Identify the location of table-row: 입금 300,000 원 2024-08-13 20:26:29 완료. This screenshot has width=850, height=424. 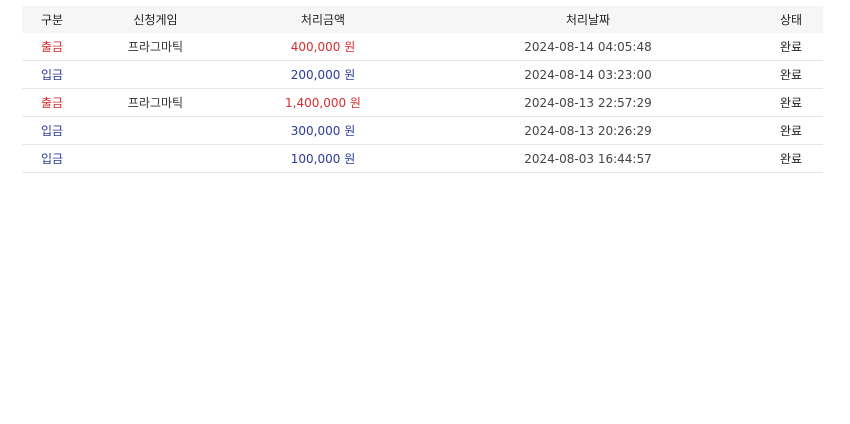
(422, 130).